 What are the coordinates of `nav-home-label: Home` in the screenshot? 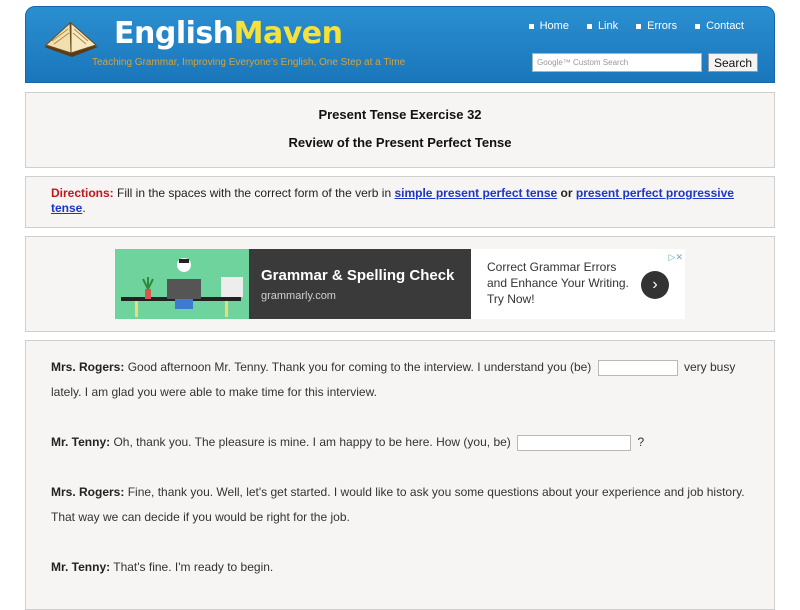 It's located at (554, 26).